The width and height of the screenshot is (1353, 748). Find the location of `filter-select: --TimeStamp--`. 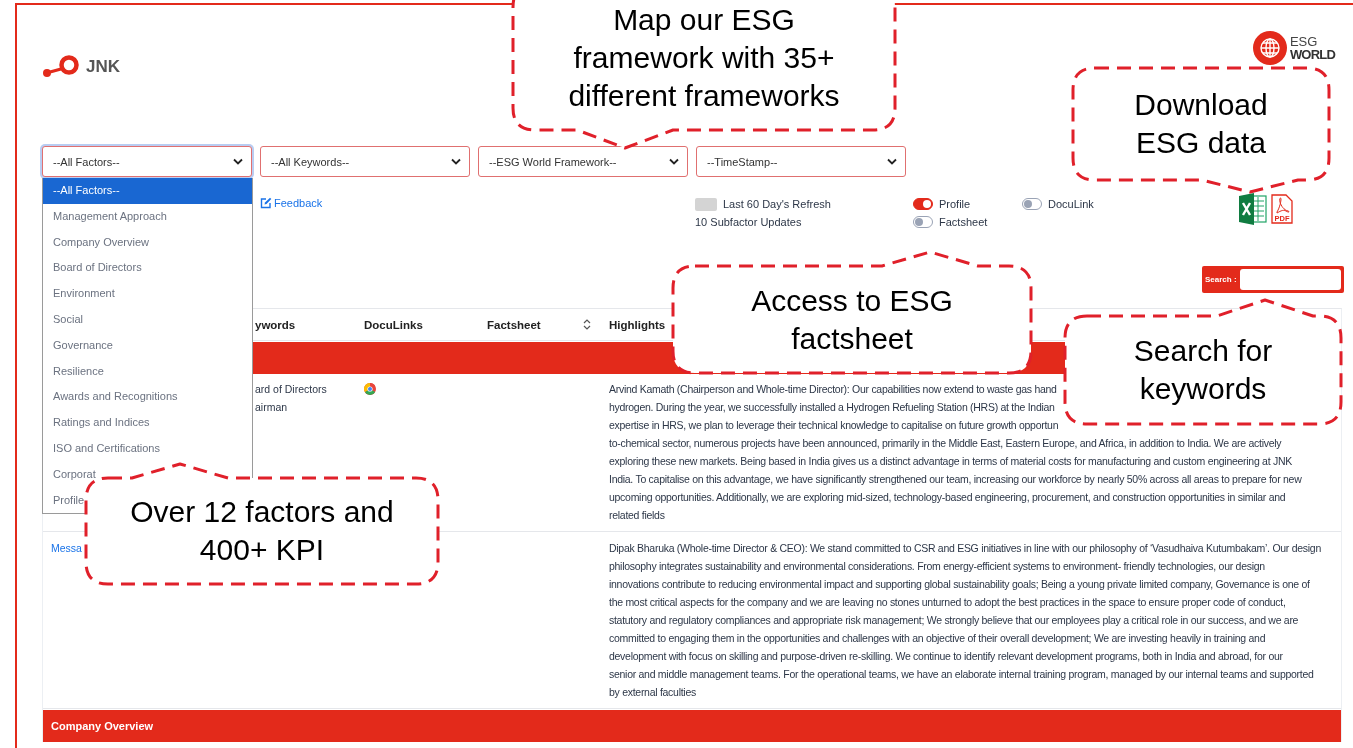

filter-select: --TimeStamp-- is located at coordinates (801, 161).